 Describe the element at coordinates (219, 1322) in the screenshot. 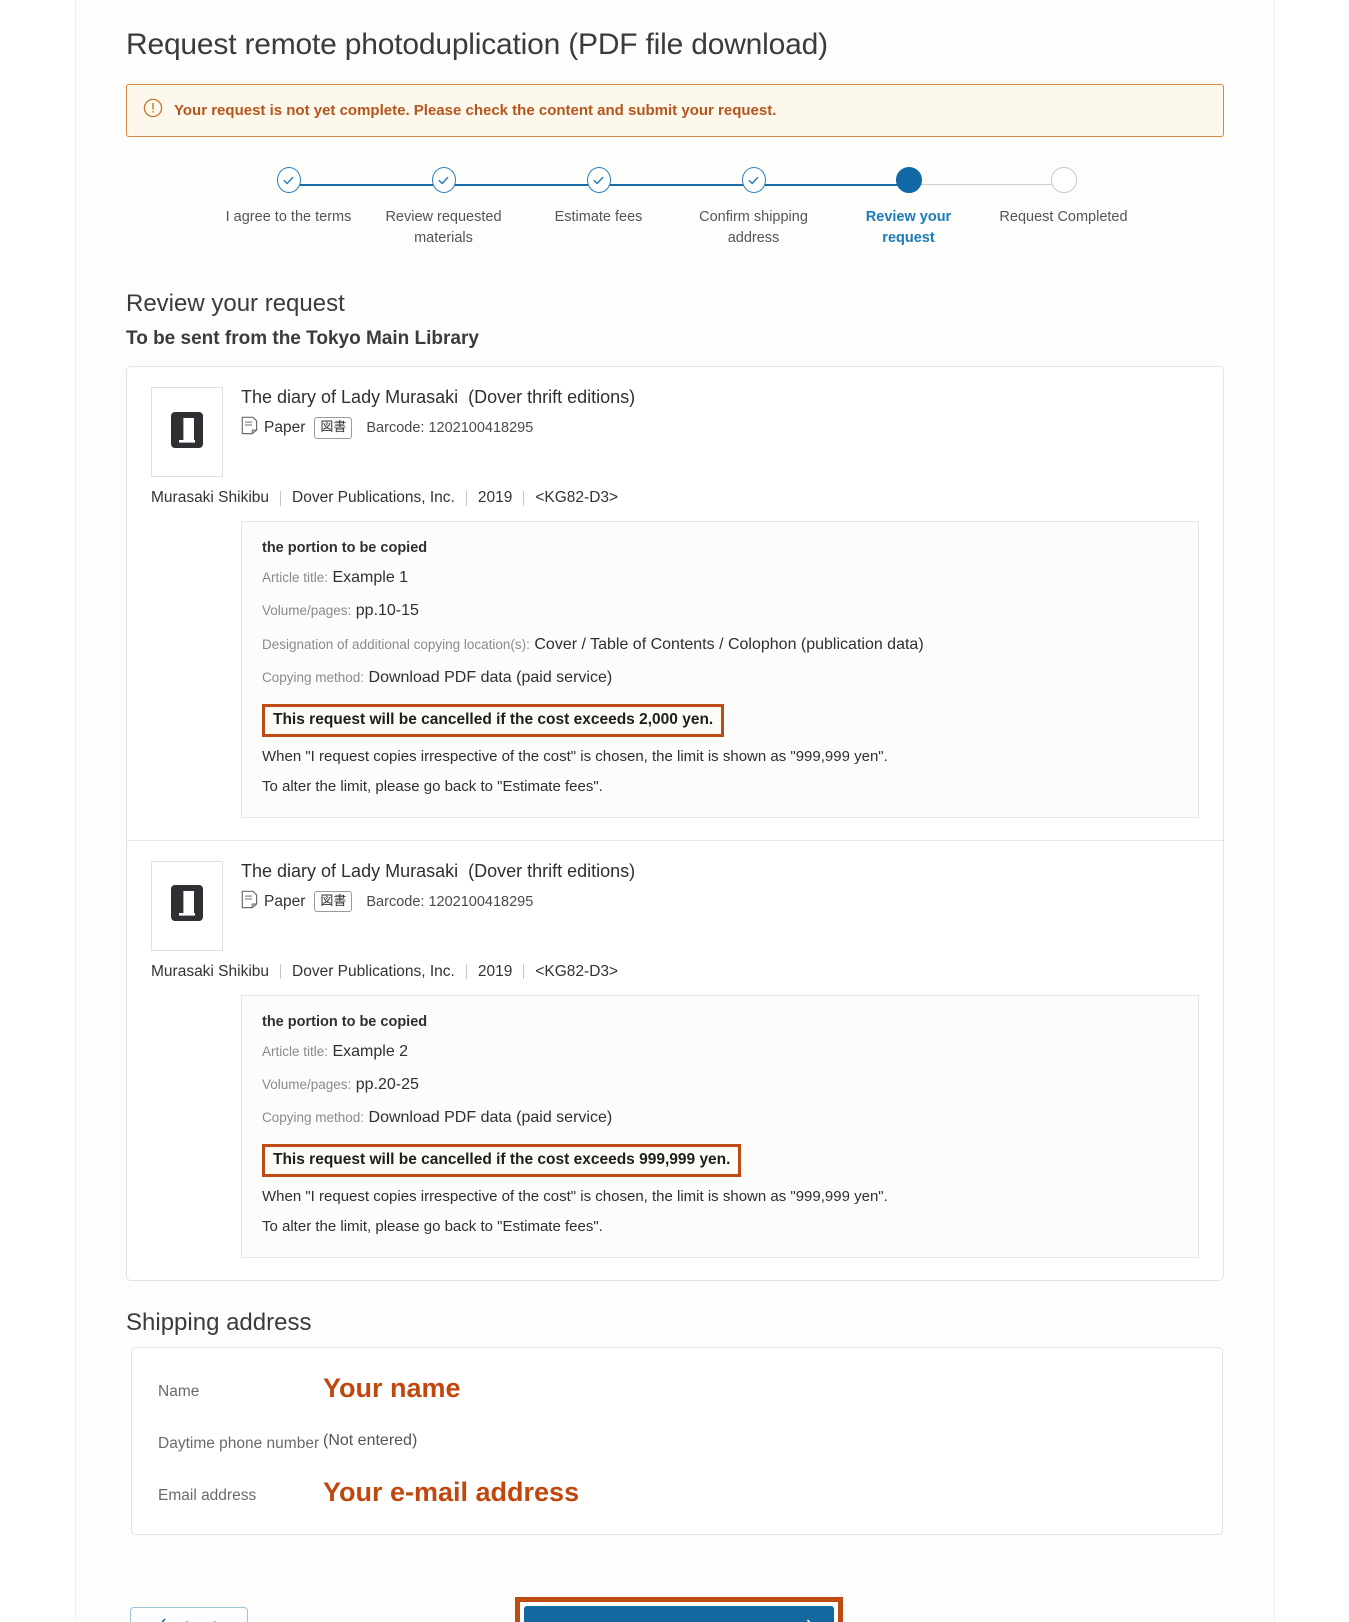

I see `shipping-section-title: Shipping address` at that location.